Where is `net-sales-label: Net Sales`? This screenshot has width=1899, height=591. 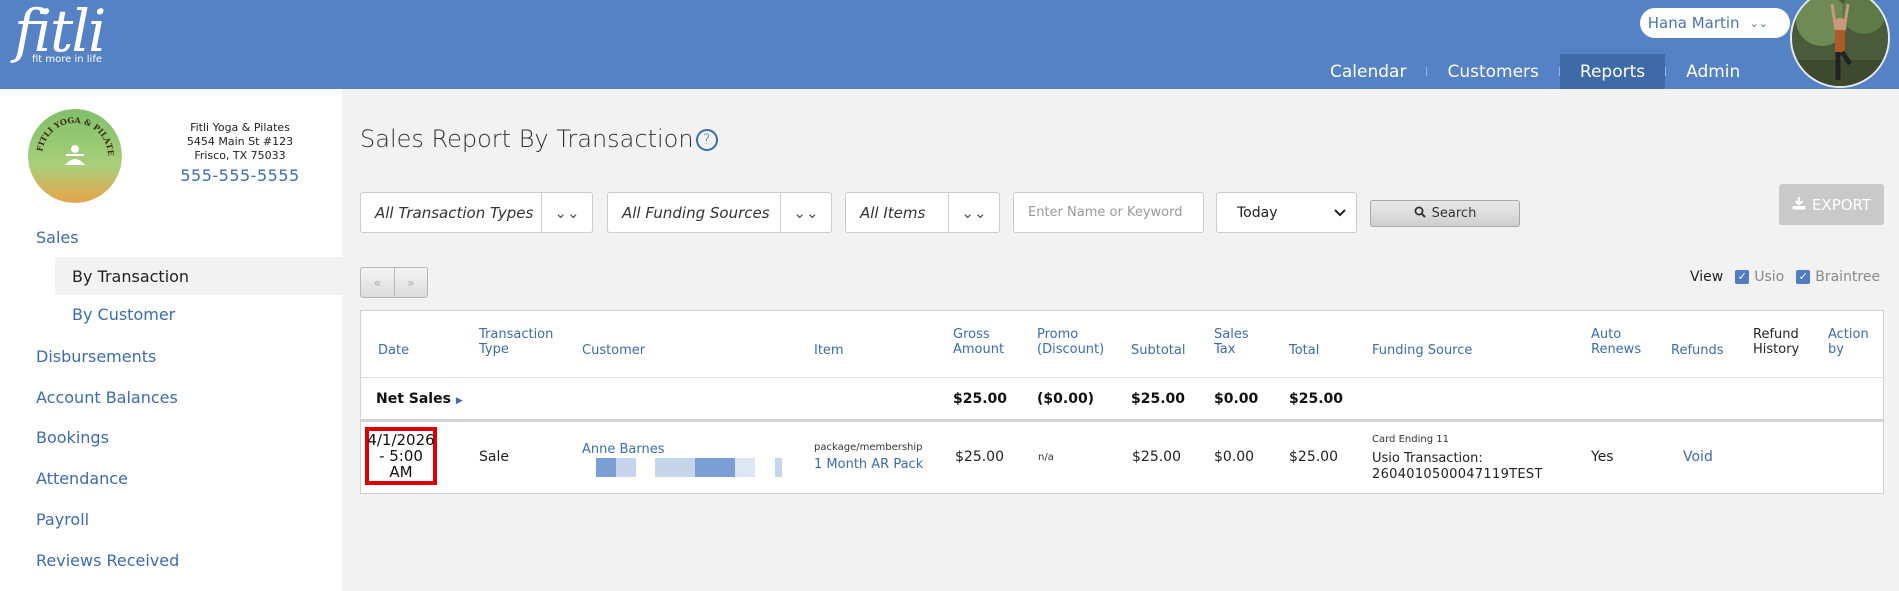 net-sales-label: Net Sales is located at coordinates (413, 399).